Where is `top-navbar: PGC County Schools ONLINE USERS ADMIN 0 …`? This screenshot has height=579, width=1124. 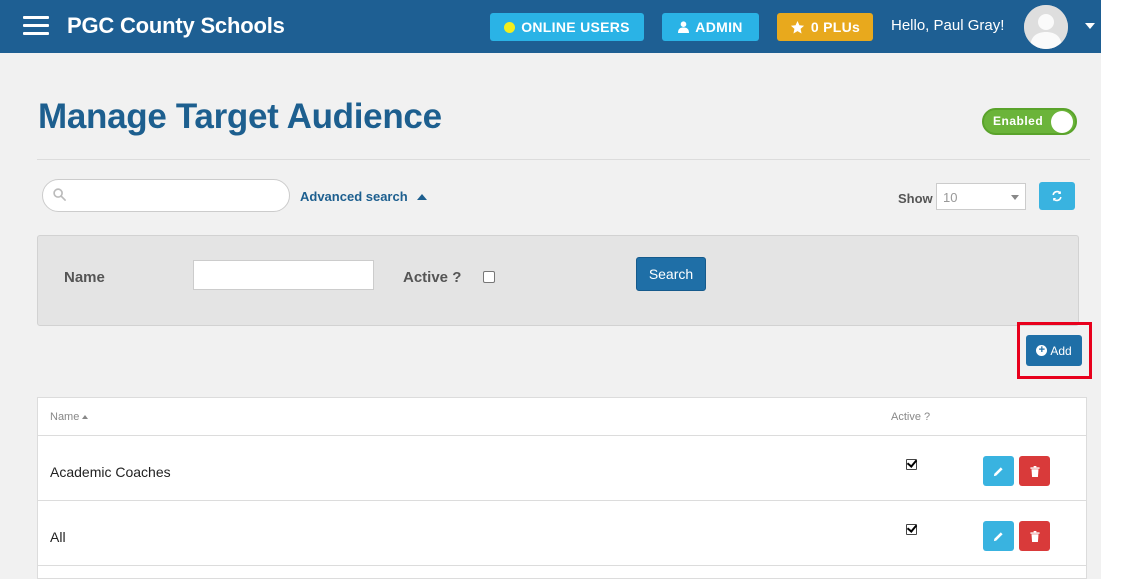
top-navbar: PGC County Schools ONLINE USERS ADMIN 0 … is located at coordinates (550, 26).